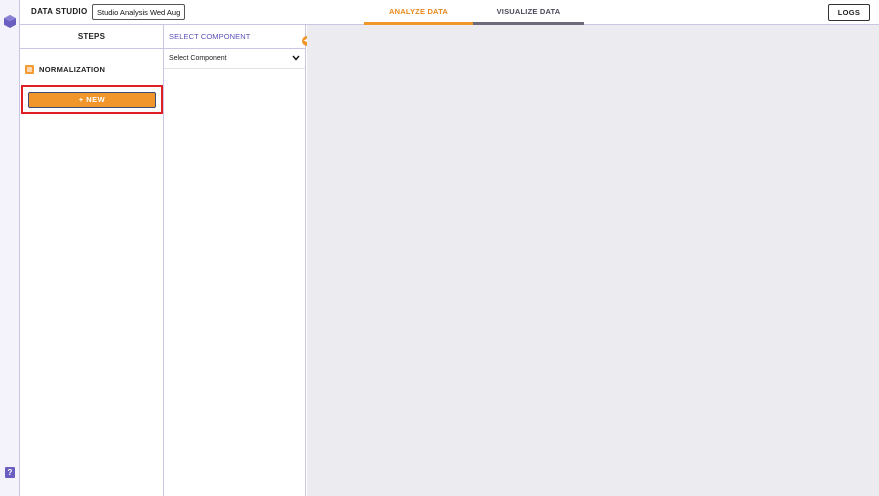 The height and width of the screenshot is (496, 879). Describe the element at coordinates (59, 11) in the screenshot. I see `app-title: DATA STUDIO` at that location.